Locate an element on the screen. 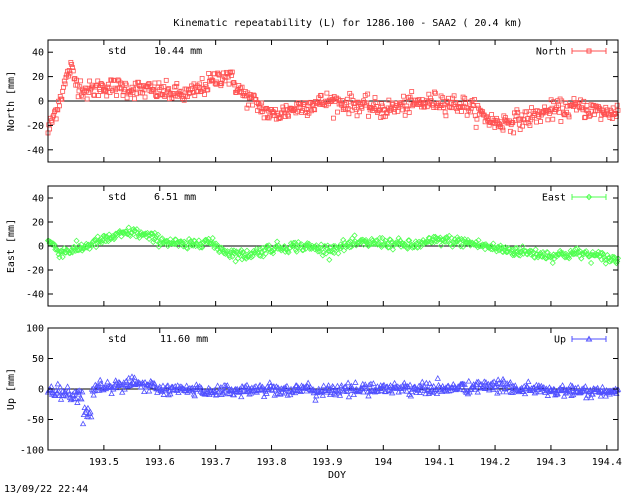  y-axis-label: North [mm] is located at coordinates (11, 101).